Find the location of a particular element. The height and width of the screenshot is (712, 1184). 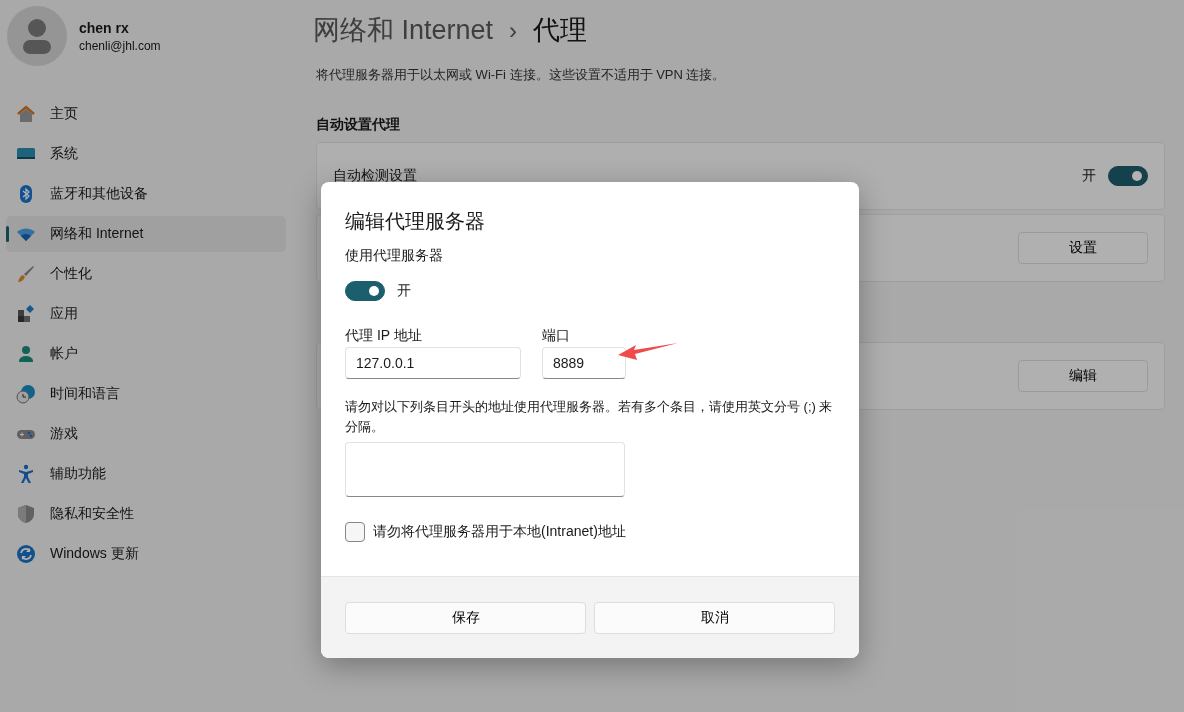

user-email: chenli@jhl.com is located at coordinates (120, 45).